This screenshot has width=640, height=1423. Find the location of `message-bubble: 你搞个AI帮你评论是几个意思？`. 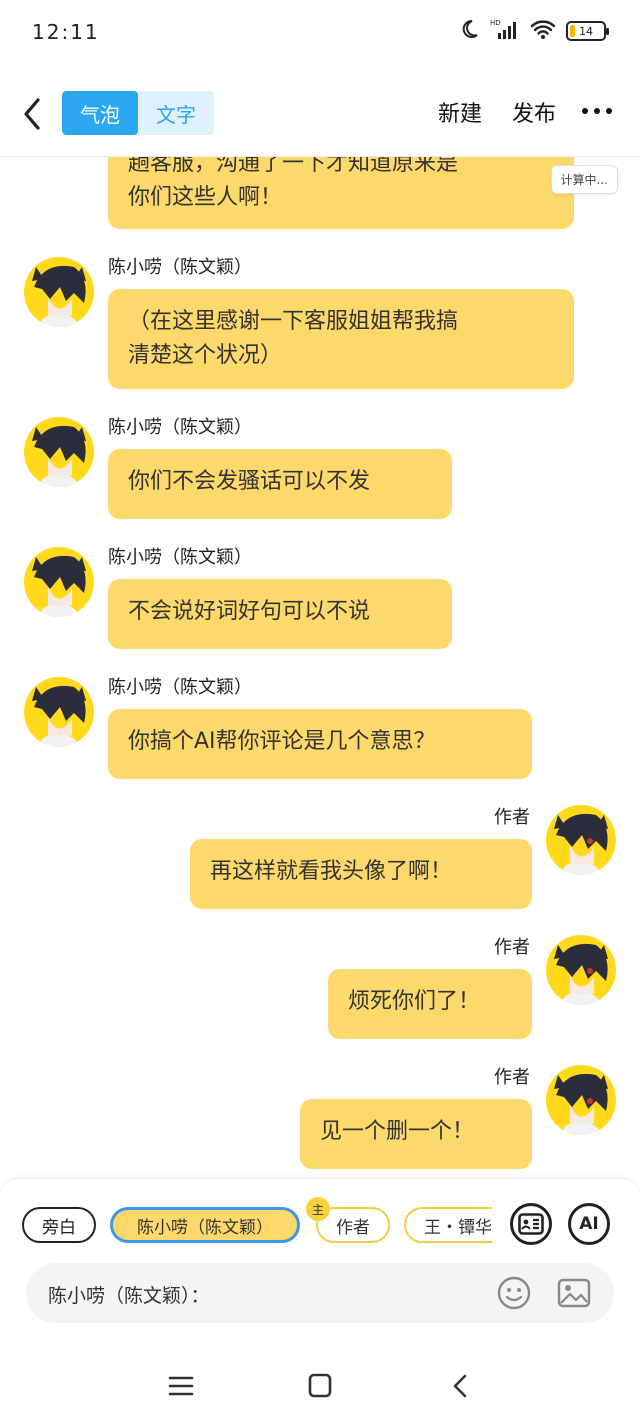

message-bubble: 你搞个AI帮你评论是几个意思？ is located at coordinates (320, 744).